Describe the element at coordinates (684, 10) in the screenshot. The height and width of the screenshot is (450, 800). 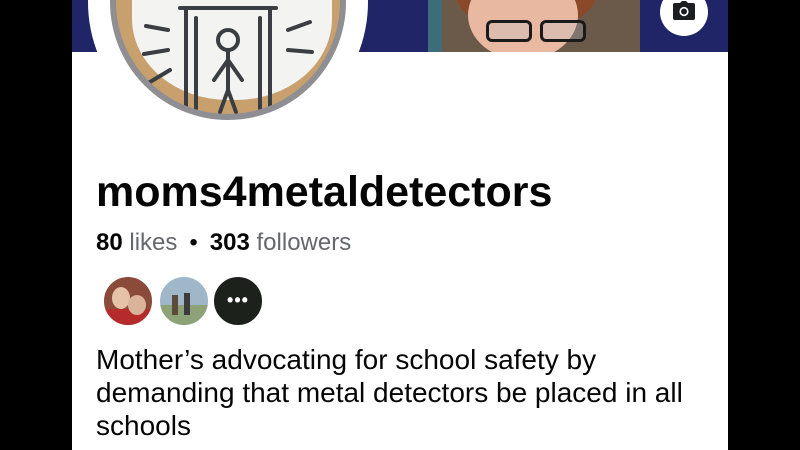
I see `camera-icon` at that location.